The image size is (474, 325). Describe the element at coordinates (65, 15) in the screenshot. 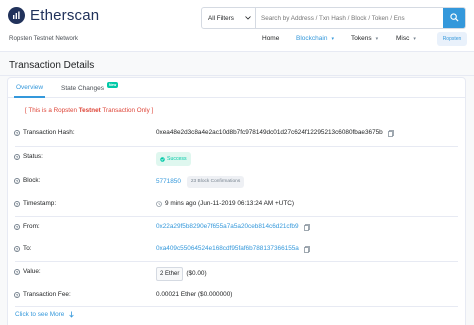

I see `logo-text: Etherscan` at that location.